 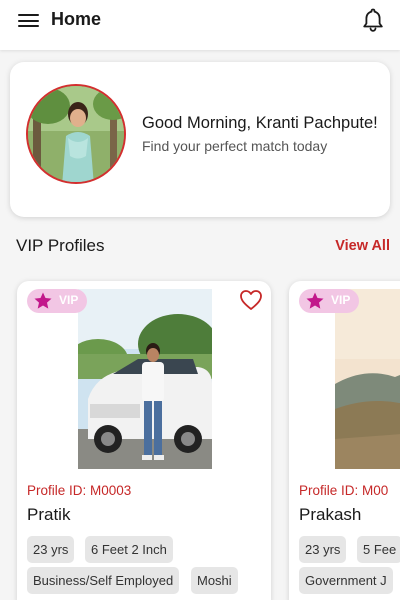 I want to click on page-title: Home, so click(x=76, y=19).